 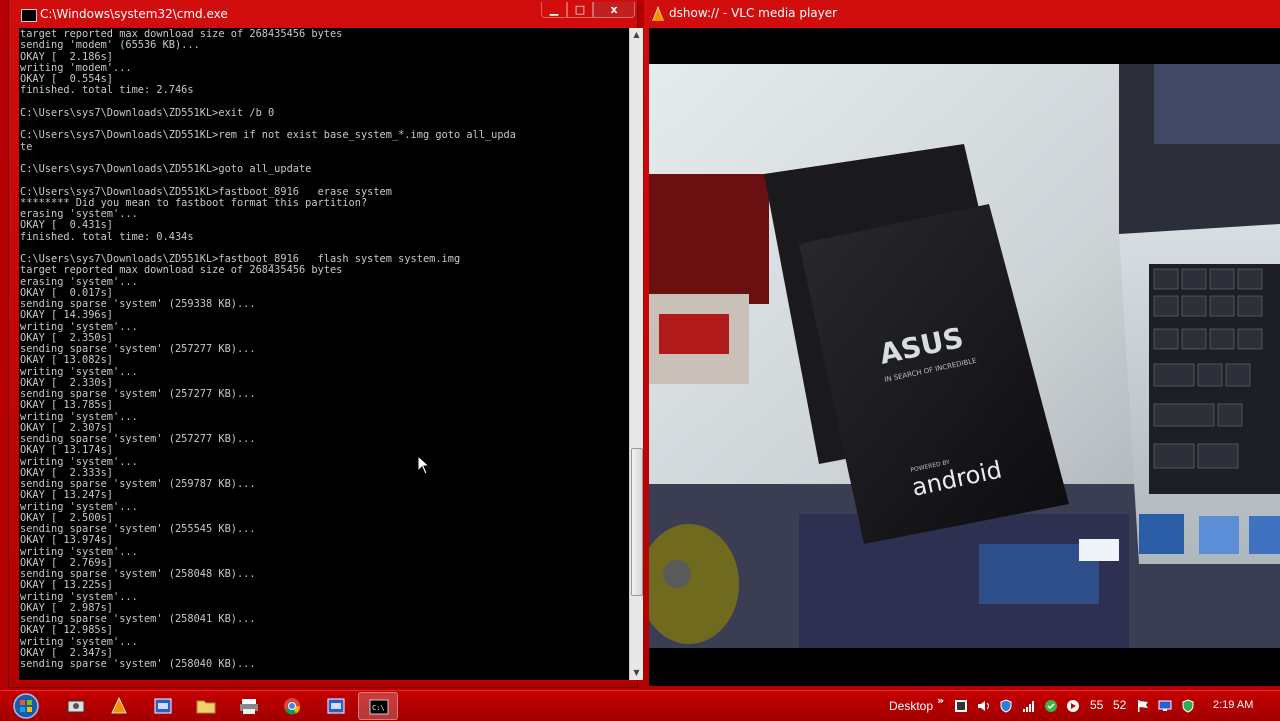 I want to click on scroll-up-arrow-icon: ▲, so click(x=636, y=35).